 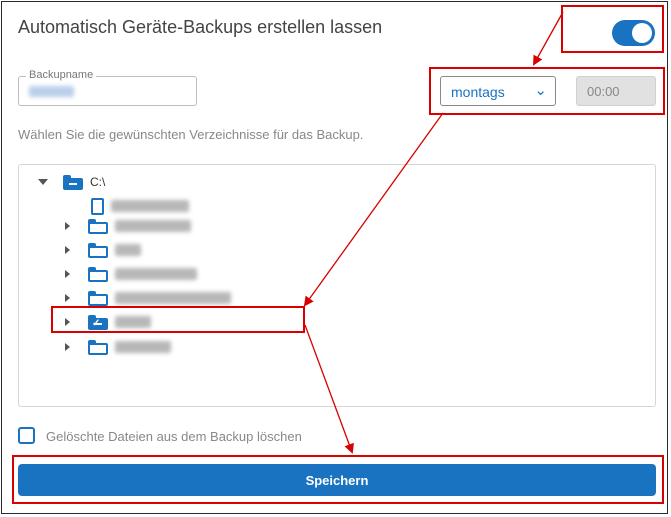 I want to click on backupname-value-blurred, so click(x=51, y=91).